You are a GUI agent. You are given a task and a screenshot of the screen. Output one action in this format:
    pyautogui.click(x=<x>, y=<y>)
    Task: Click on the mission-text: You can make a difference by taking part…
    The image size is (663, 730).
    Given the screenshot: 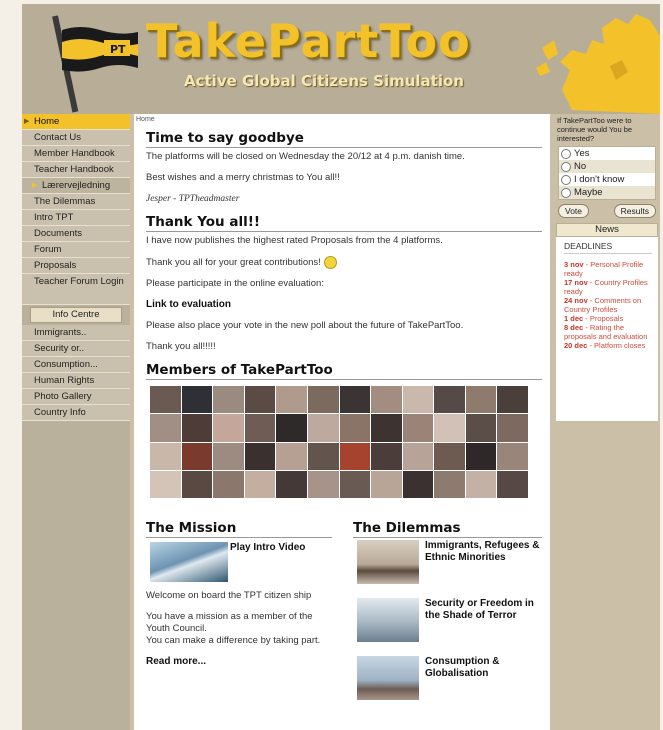 What is the action you would take?
    pyautogui.click(x=233, y=640)
    